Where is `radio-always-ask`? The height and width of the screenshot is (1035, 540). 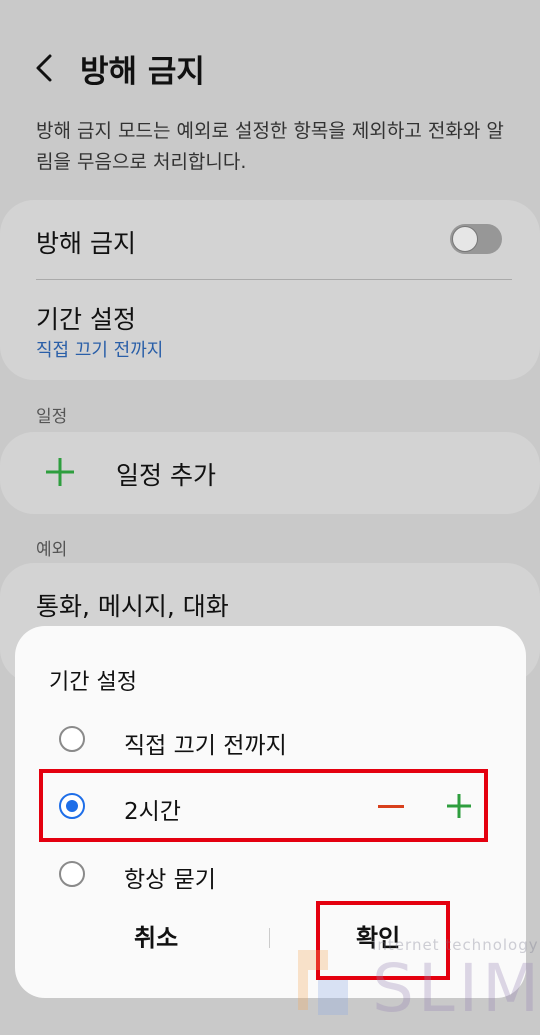 radio-always-ask is located at coordinates (72, 874).